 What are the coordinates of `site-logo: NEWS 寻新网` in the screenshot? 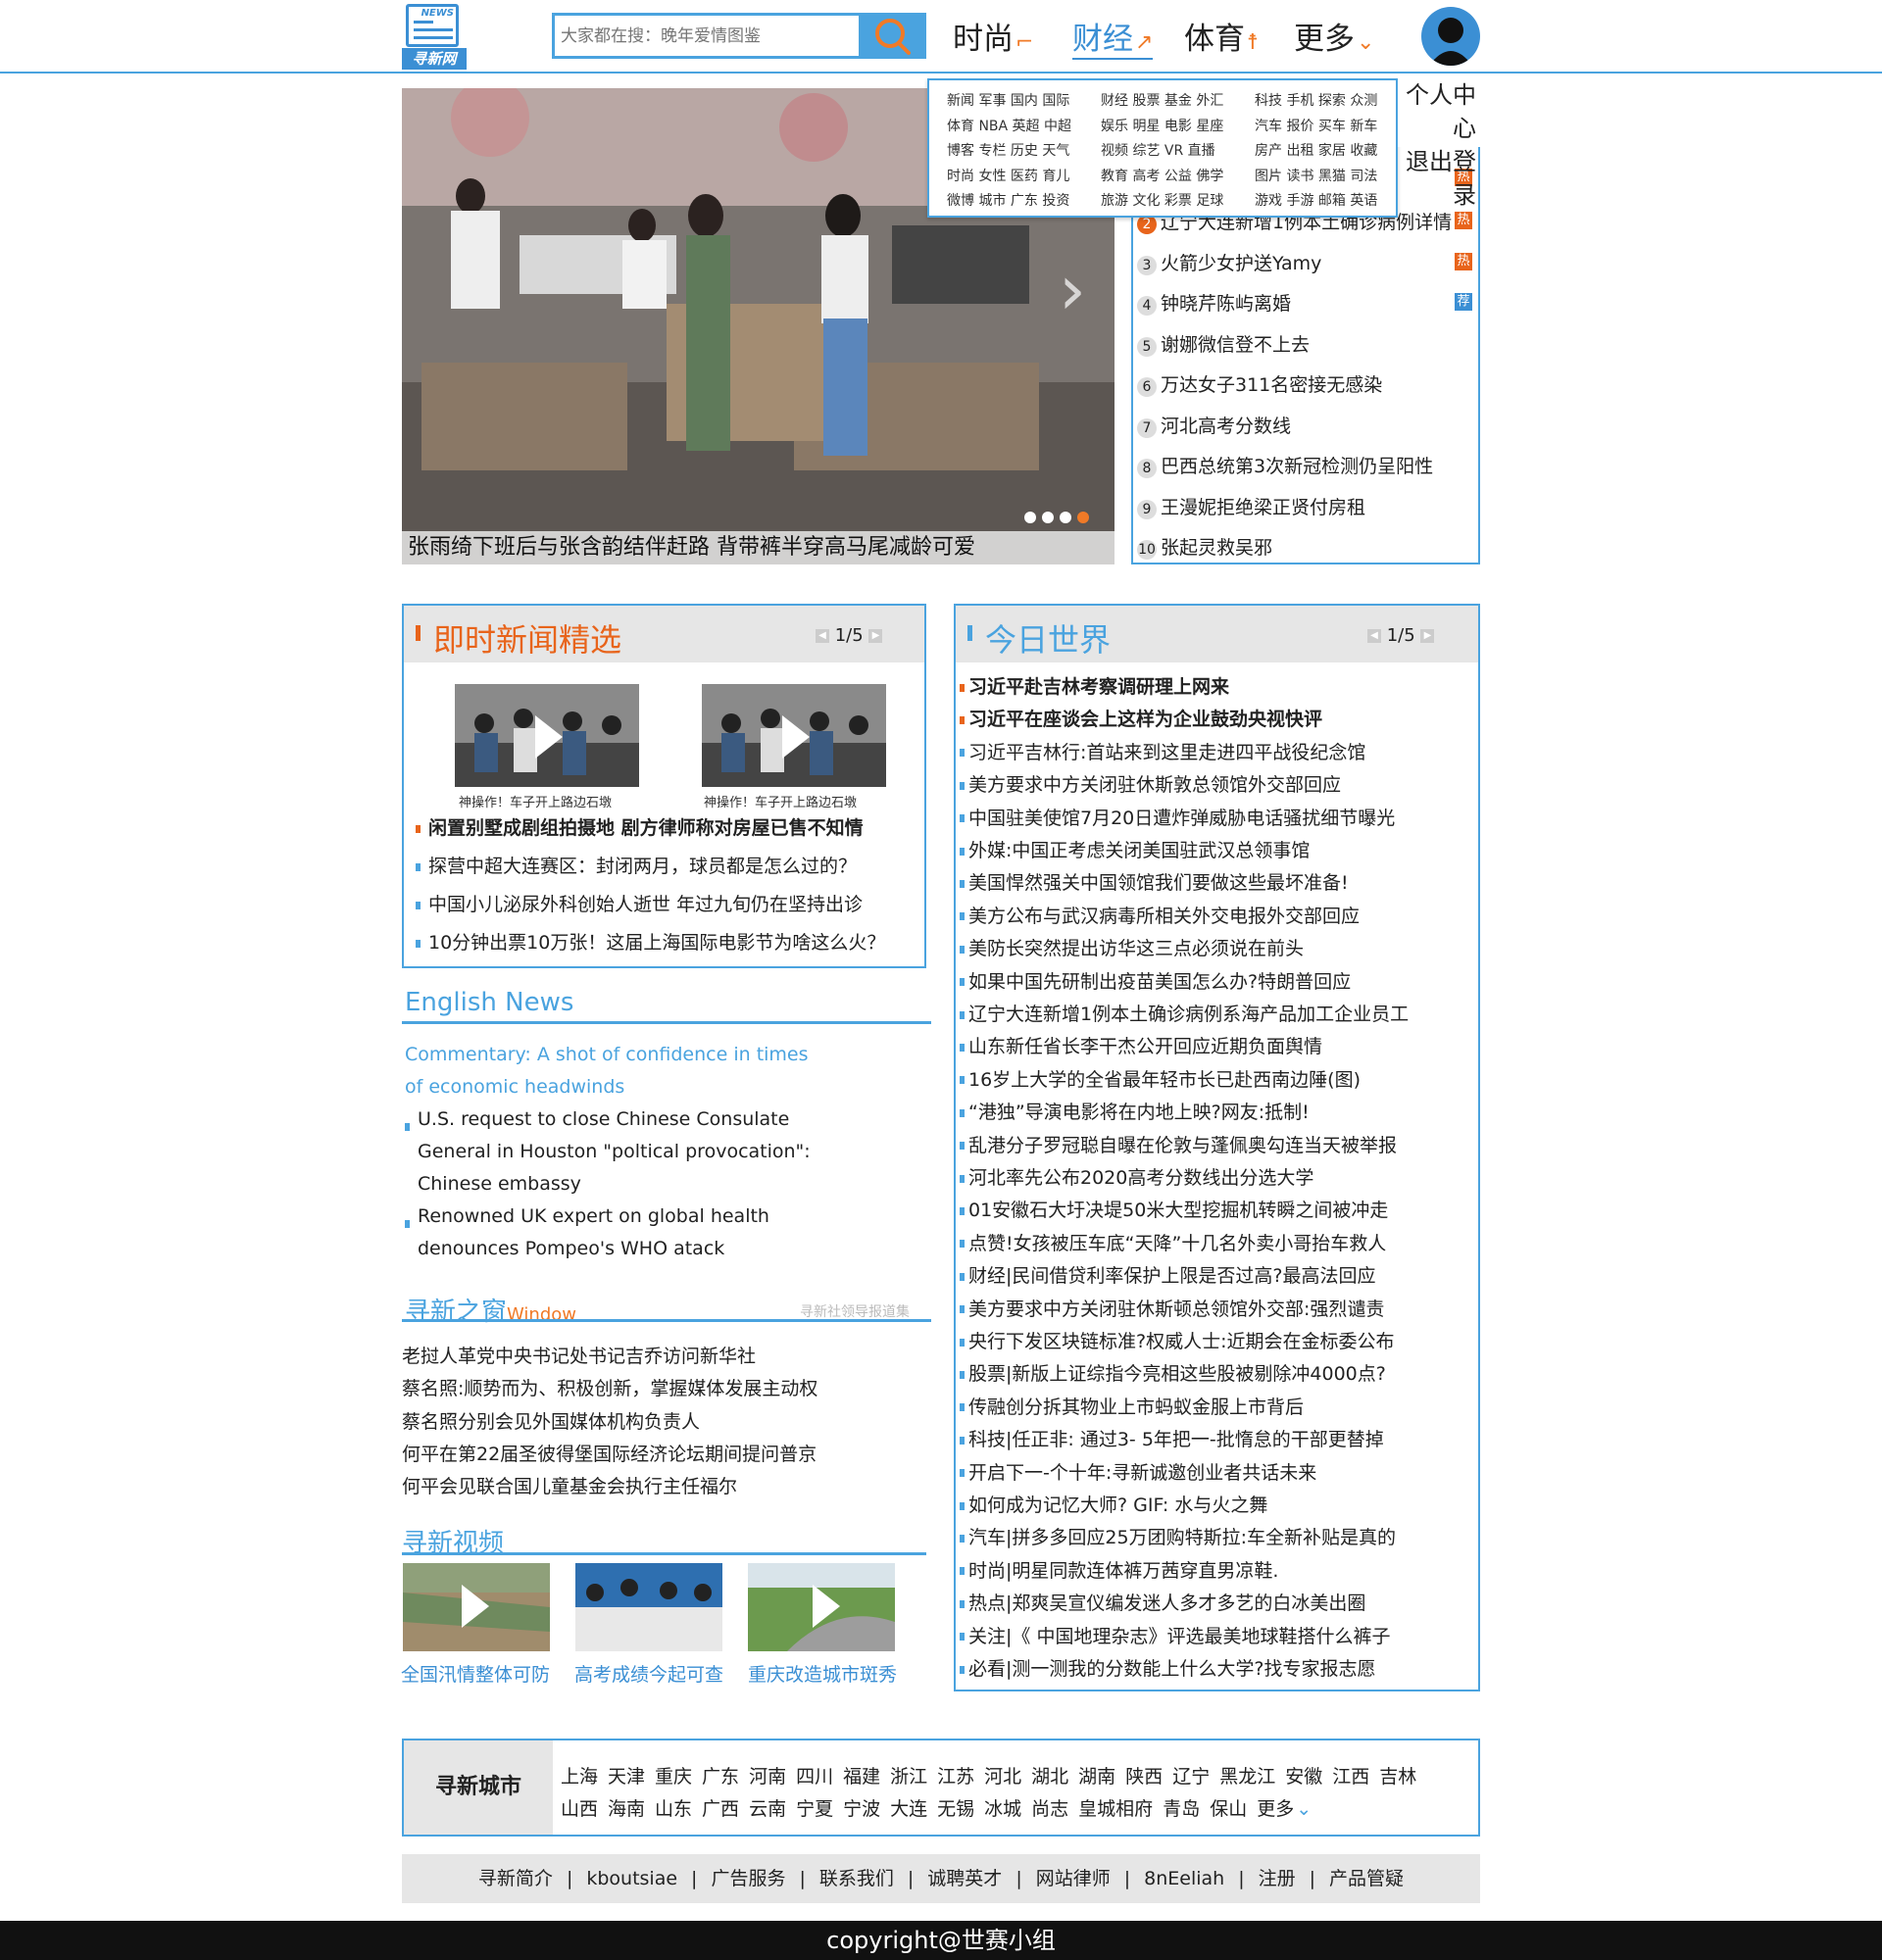 It's located at (436, 37).